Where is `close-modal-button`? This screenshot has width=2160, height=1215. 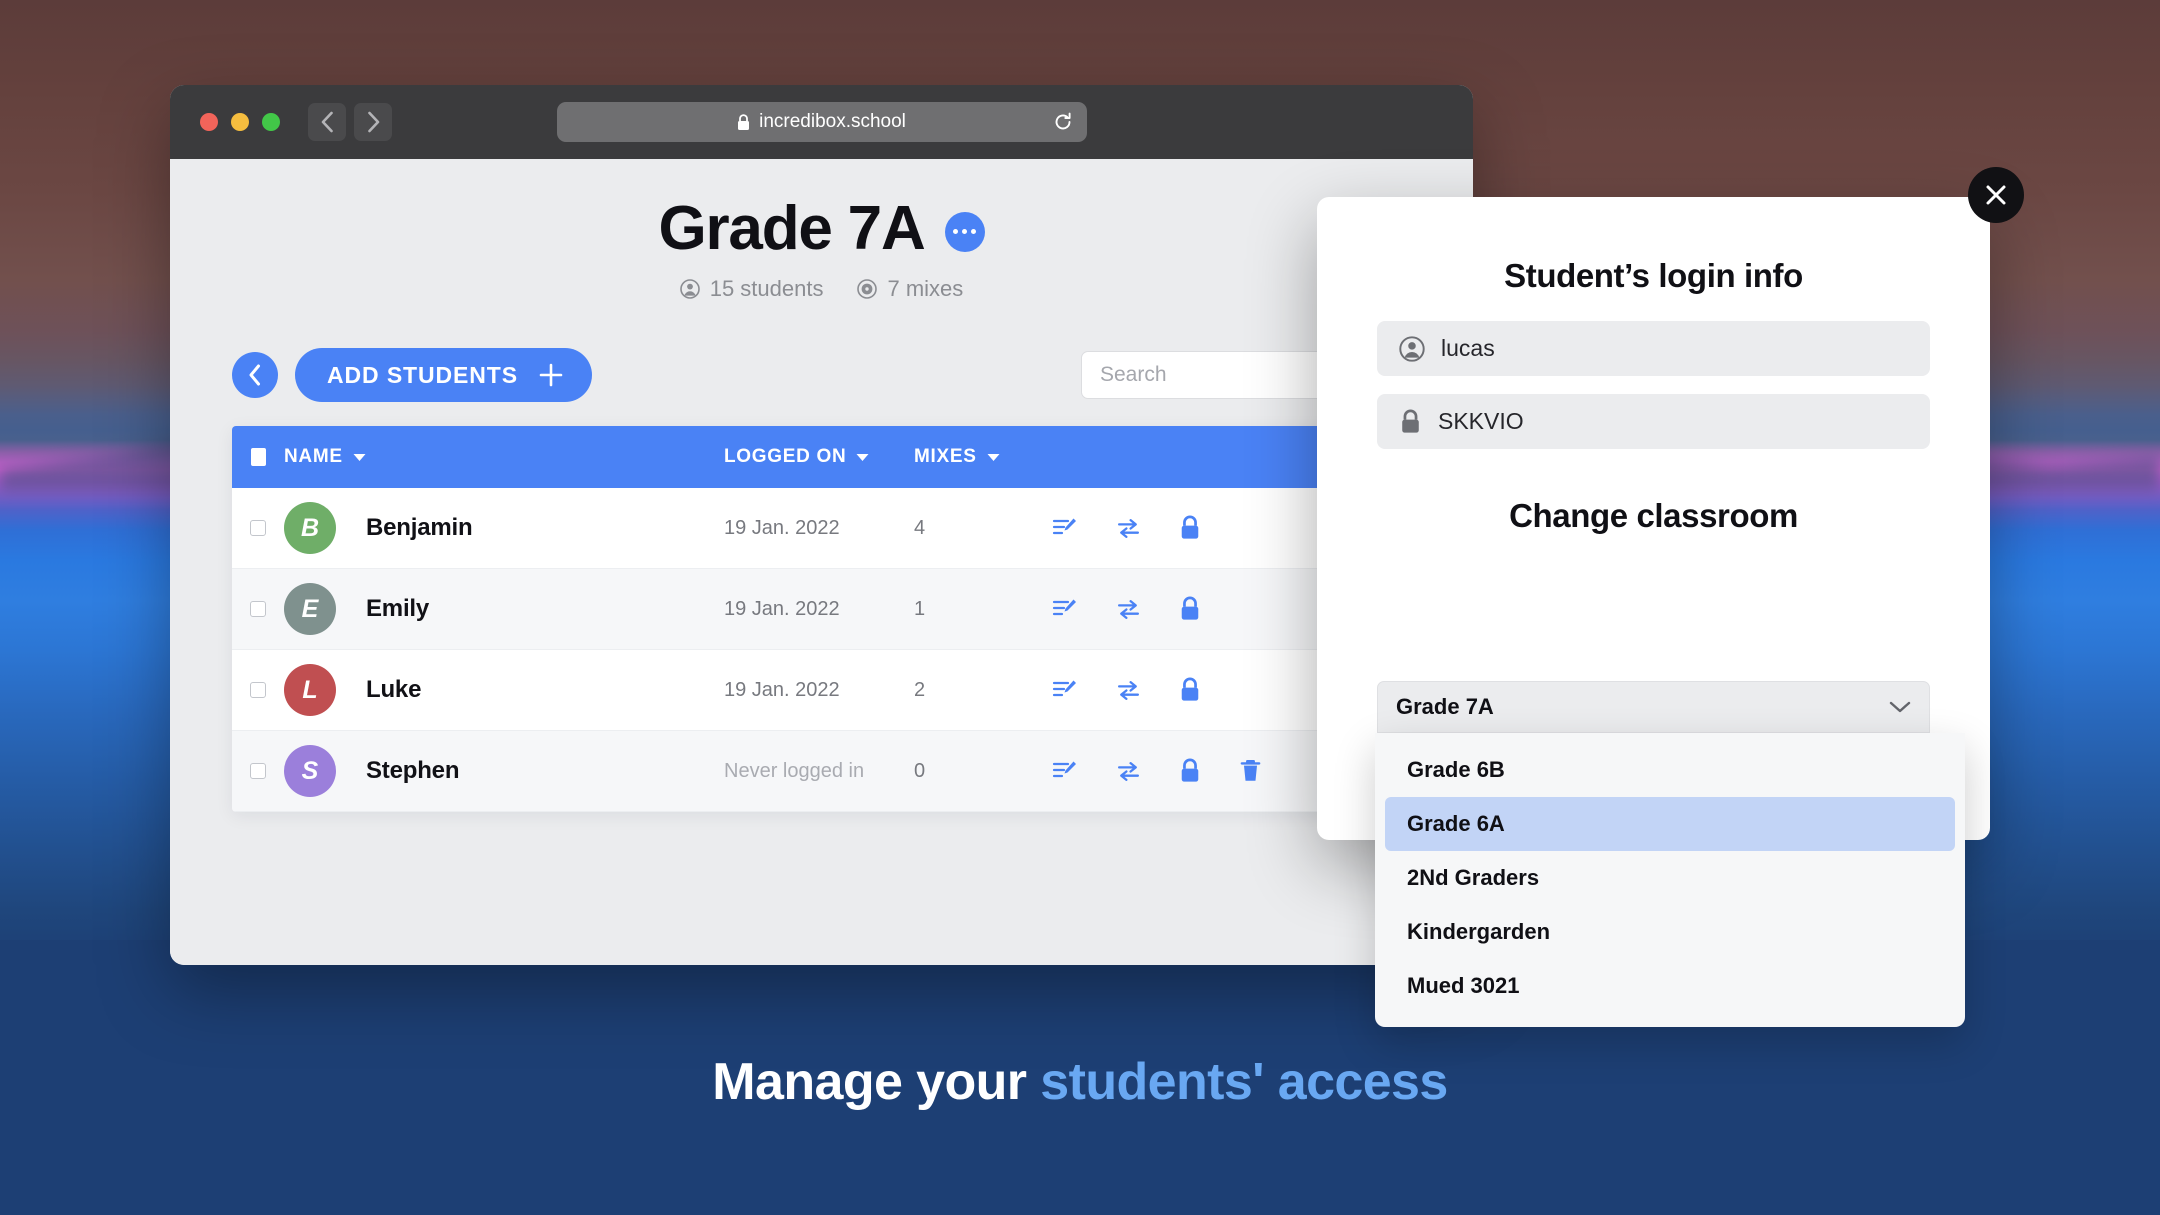 close-modal-button is located at coordinates (1996, 195).